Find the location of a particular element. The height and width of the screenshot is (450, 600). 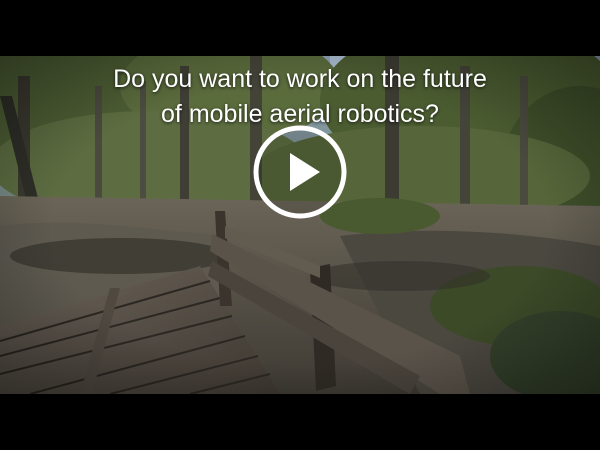

play-button is located at coordinates (300, 172).